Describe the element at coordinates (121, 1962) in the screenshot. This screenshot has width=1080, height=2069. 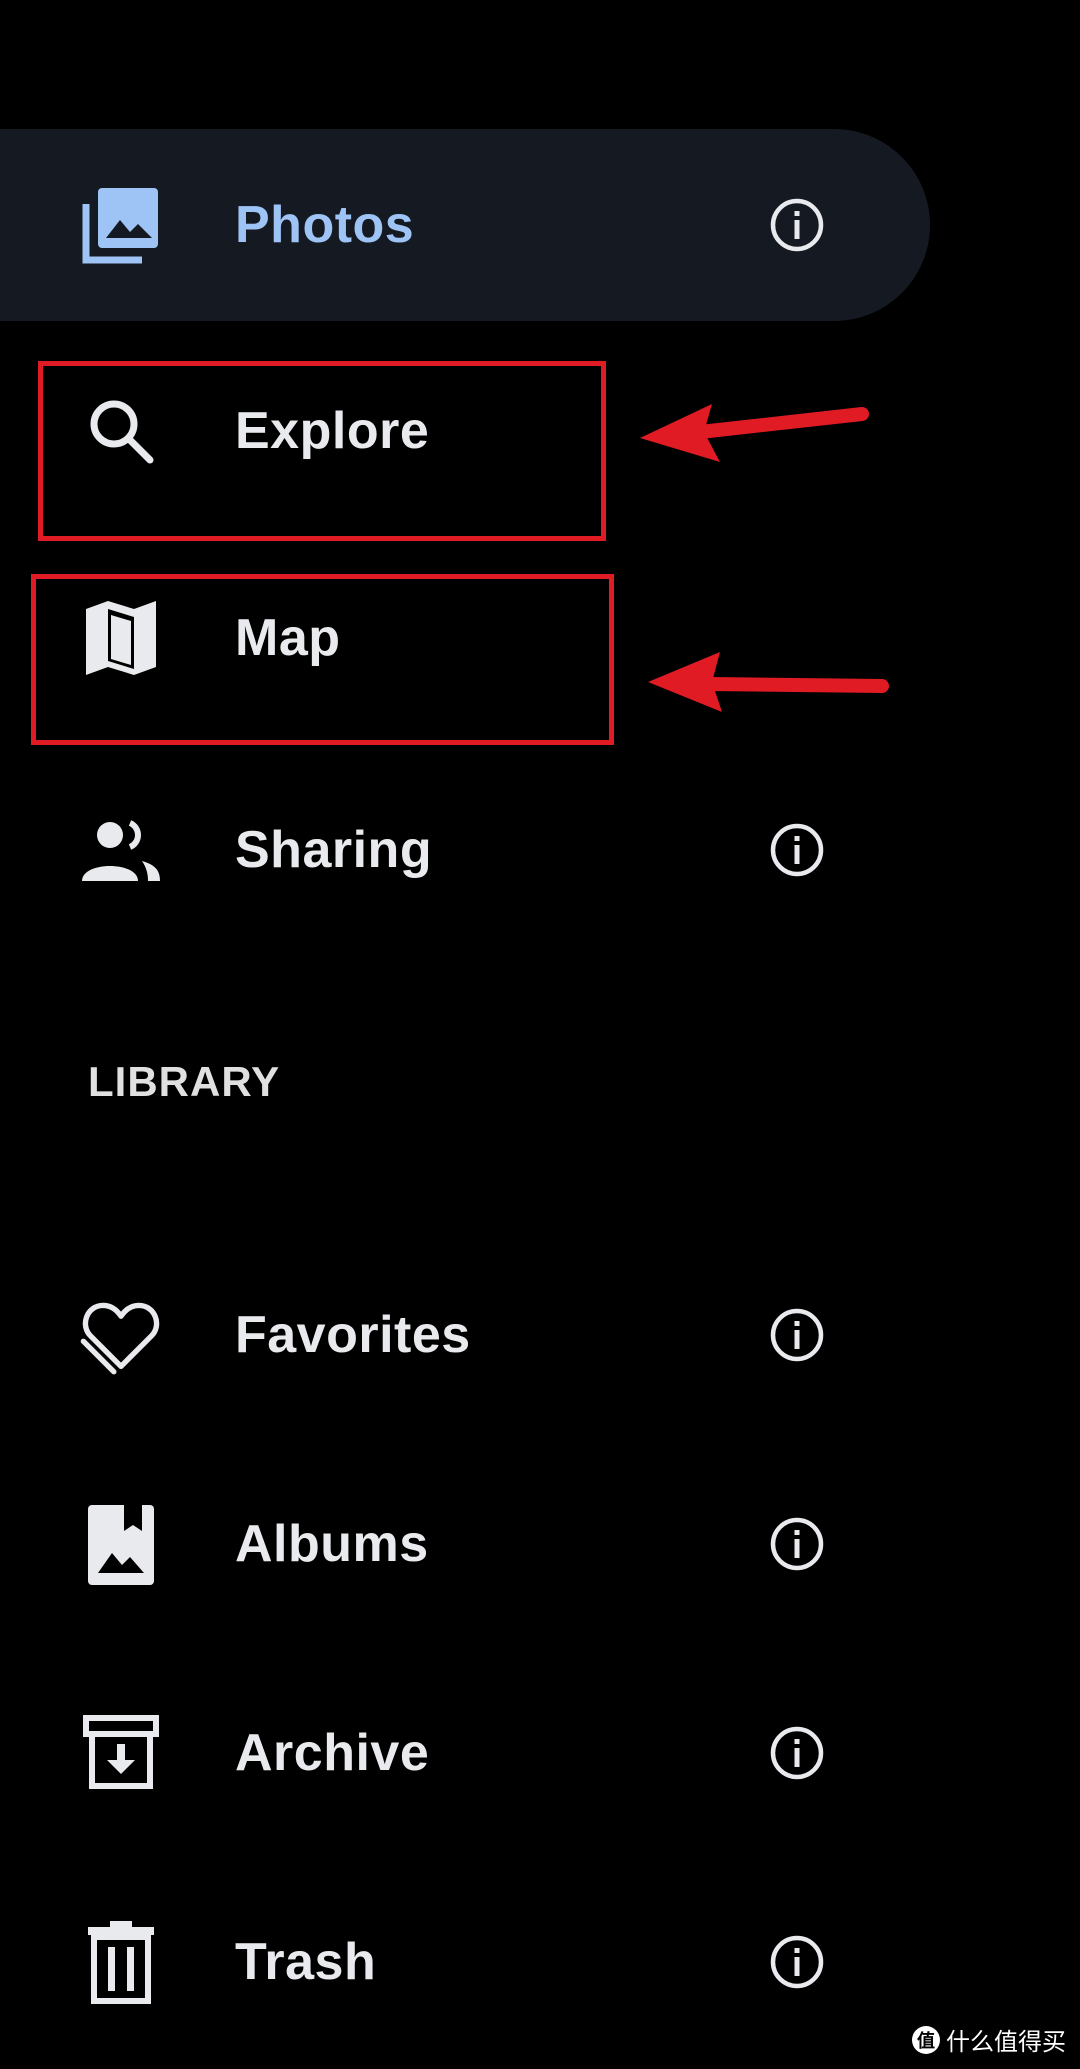
I see `trash-icon` at that location.